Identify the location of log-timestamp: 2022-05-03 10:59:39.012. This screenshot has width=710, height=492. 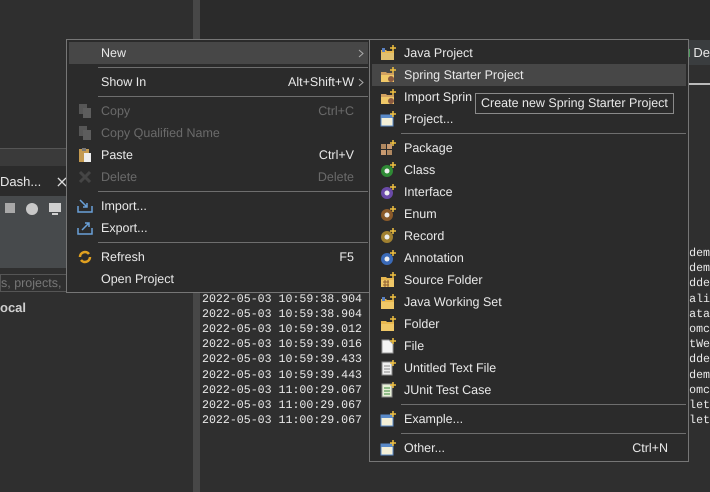
(282, 330).